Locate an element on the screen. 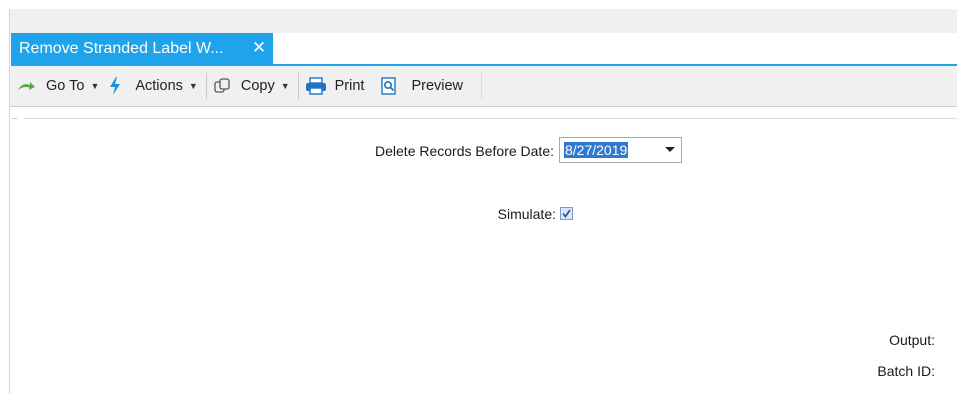  actions-button: Actions ▼ is located at coordinates (153, 86).